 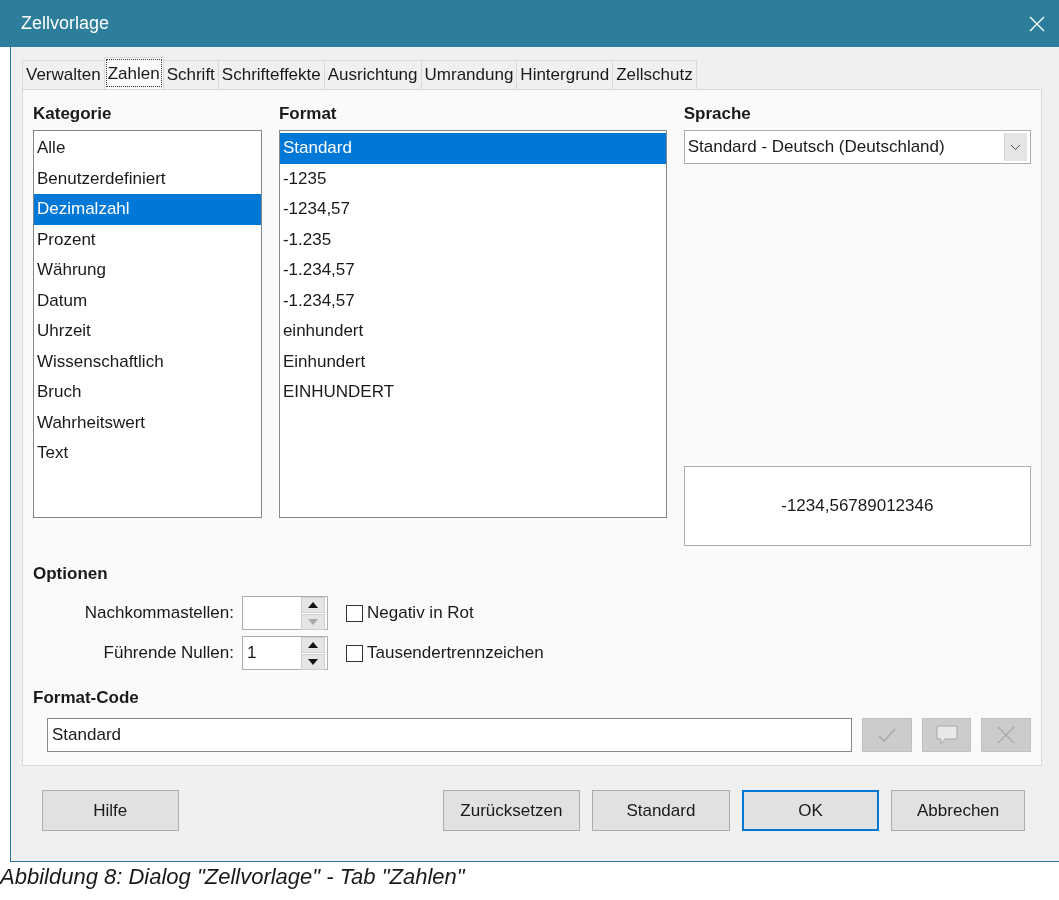 I want to click on list-item: Benutzerdefiniert, so click(x=147, y=178).